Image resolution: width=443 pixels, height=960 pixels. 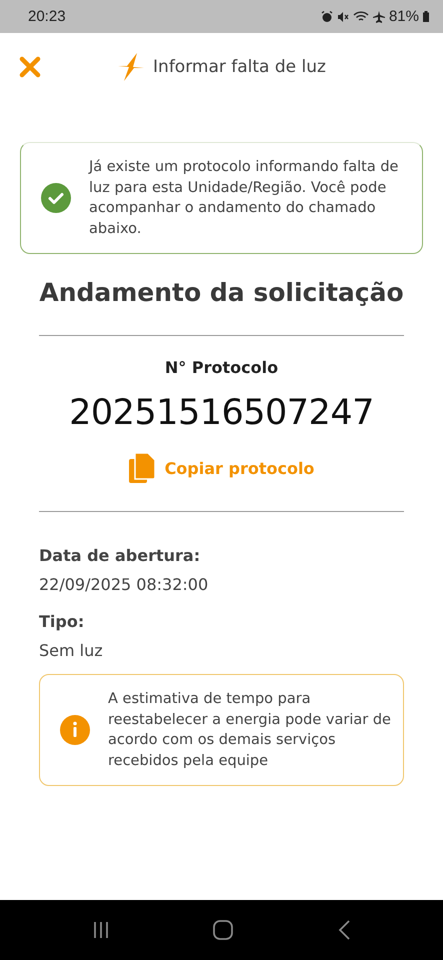 What do you see at coordinates (326, 16) in the screenshot?
I see `alarm-icon` at bounding box center [326, 16].